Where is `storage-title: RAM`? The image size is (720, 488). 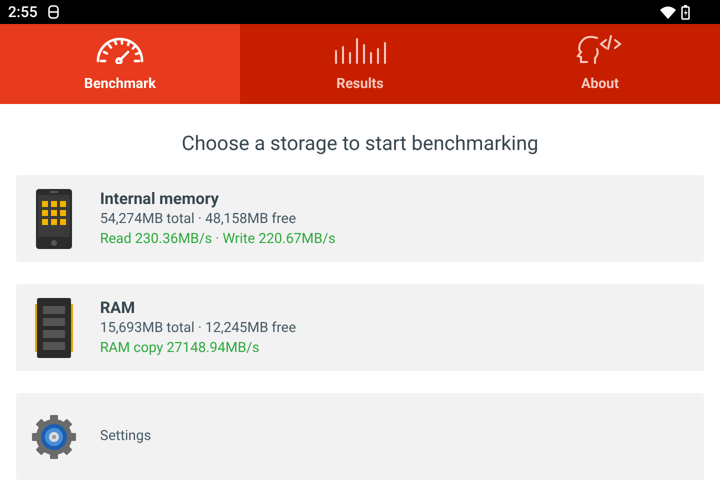
storage-title: RAM is located at coordinates (118, 308).